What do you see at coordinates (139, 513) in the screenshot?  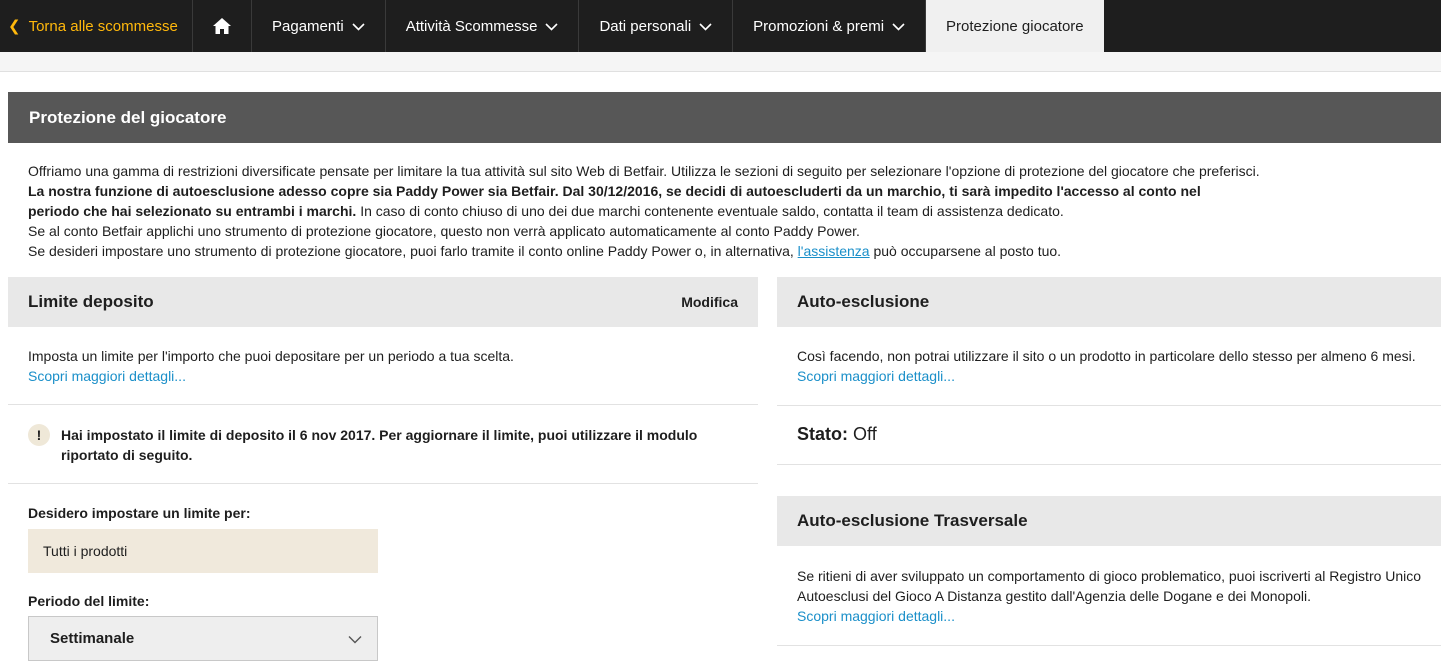 I see `limit-for-label: Desidero impostare un limite per:` at bounding box center [139, 513].